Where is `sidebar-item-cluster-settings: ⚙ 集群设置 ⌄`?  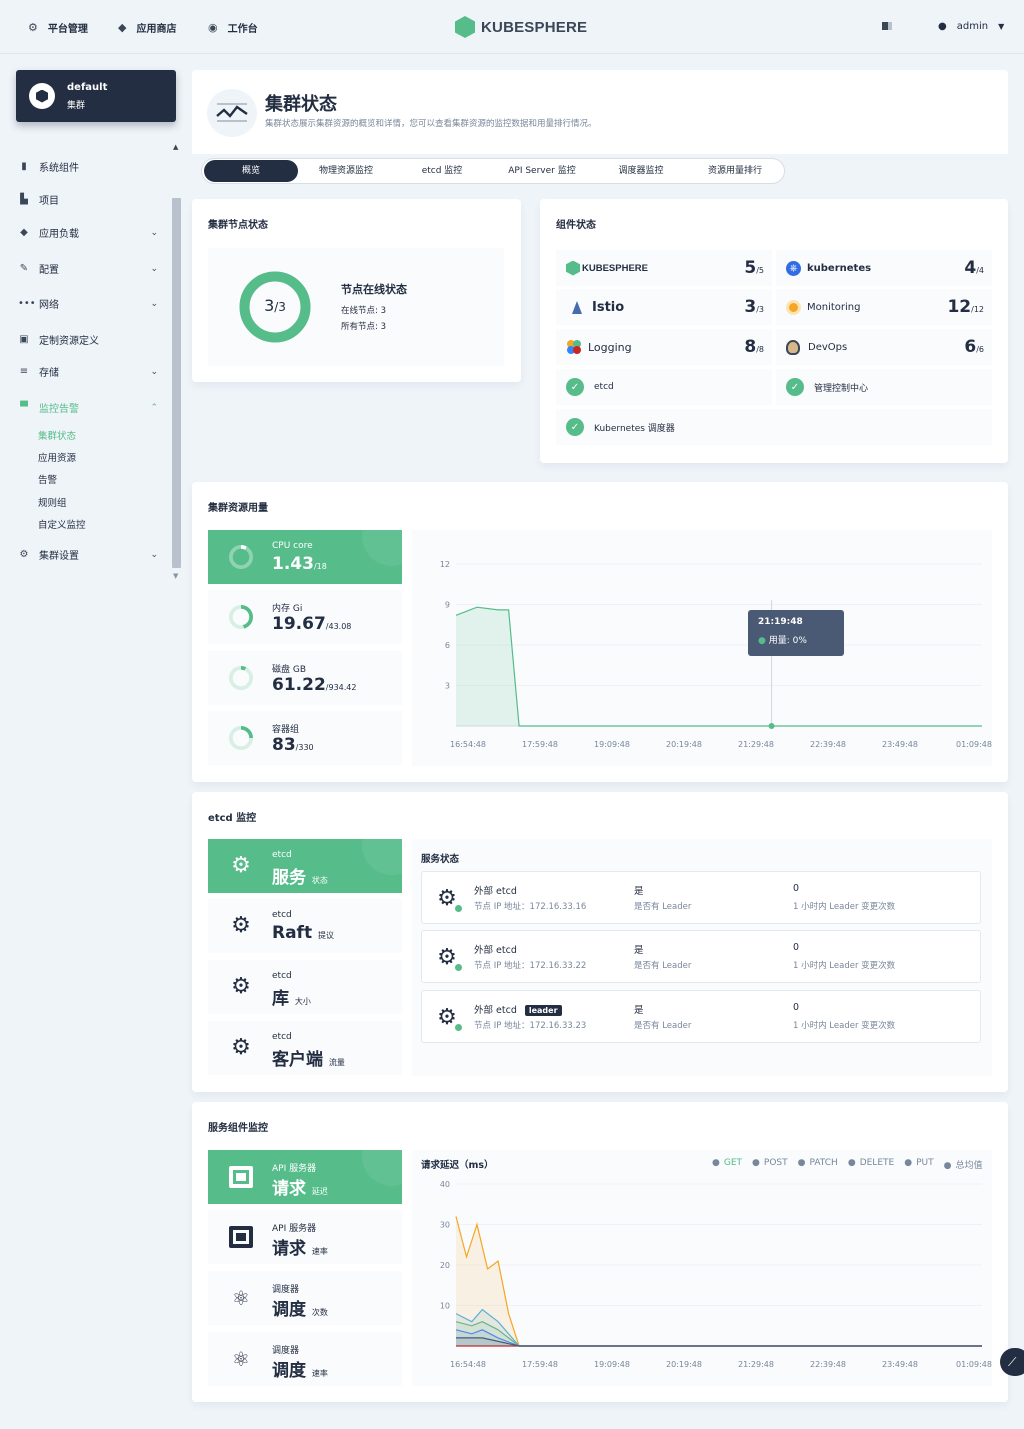 sidebar-item-cluster-settings: ⚙ 集群设置 ⌄ is located at coordinates (88, 554).